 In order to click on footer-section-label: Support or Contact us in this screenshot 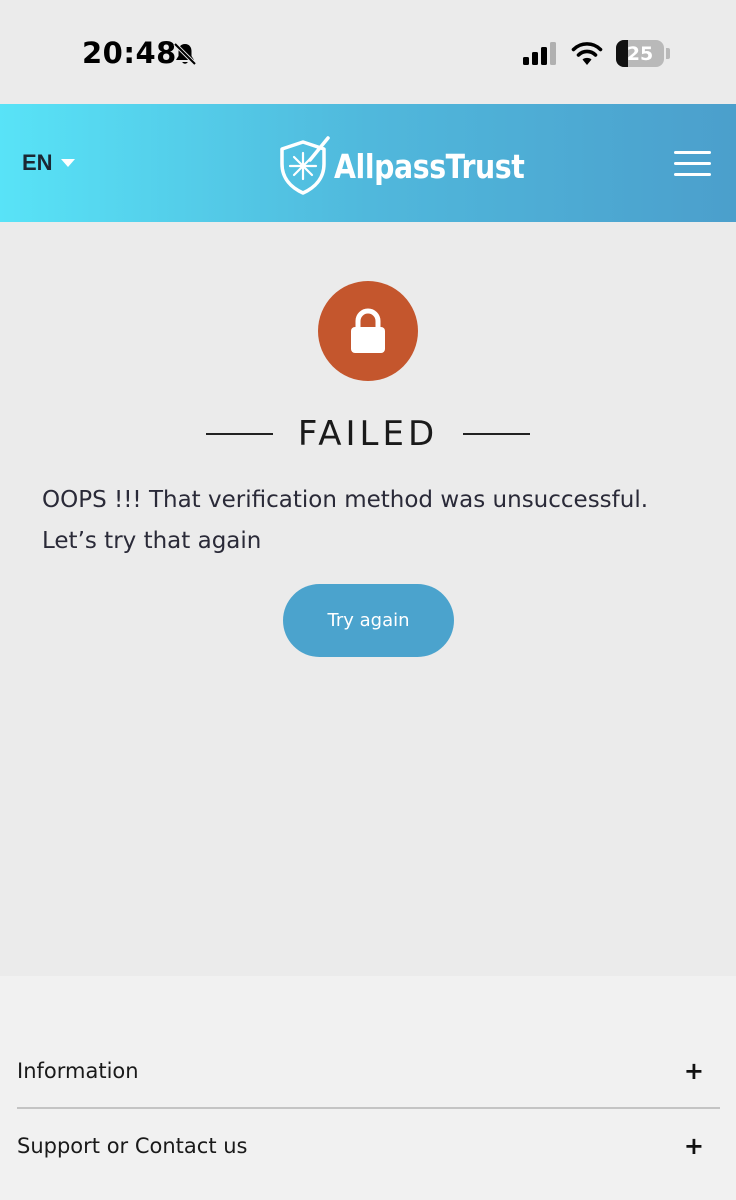, I will do `click(132, 1146)`.